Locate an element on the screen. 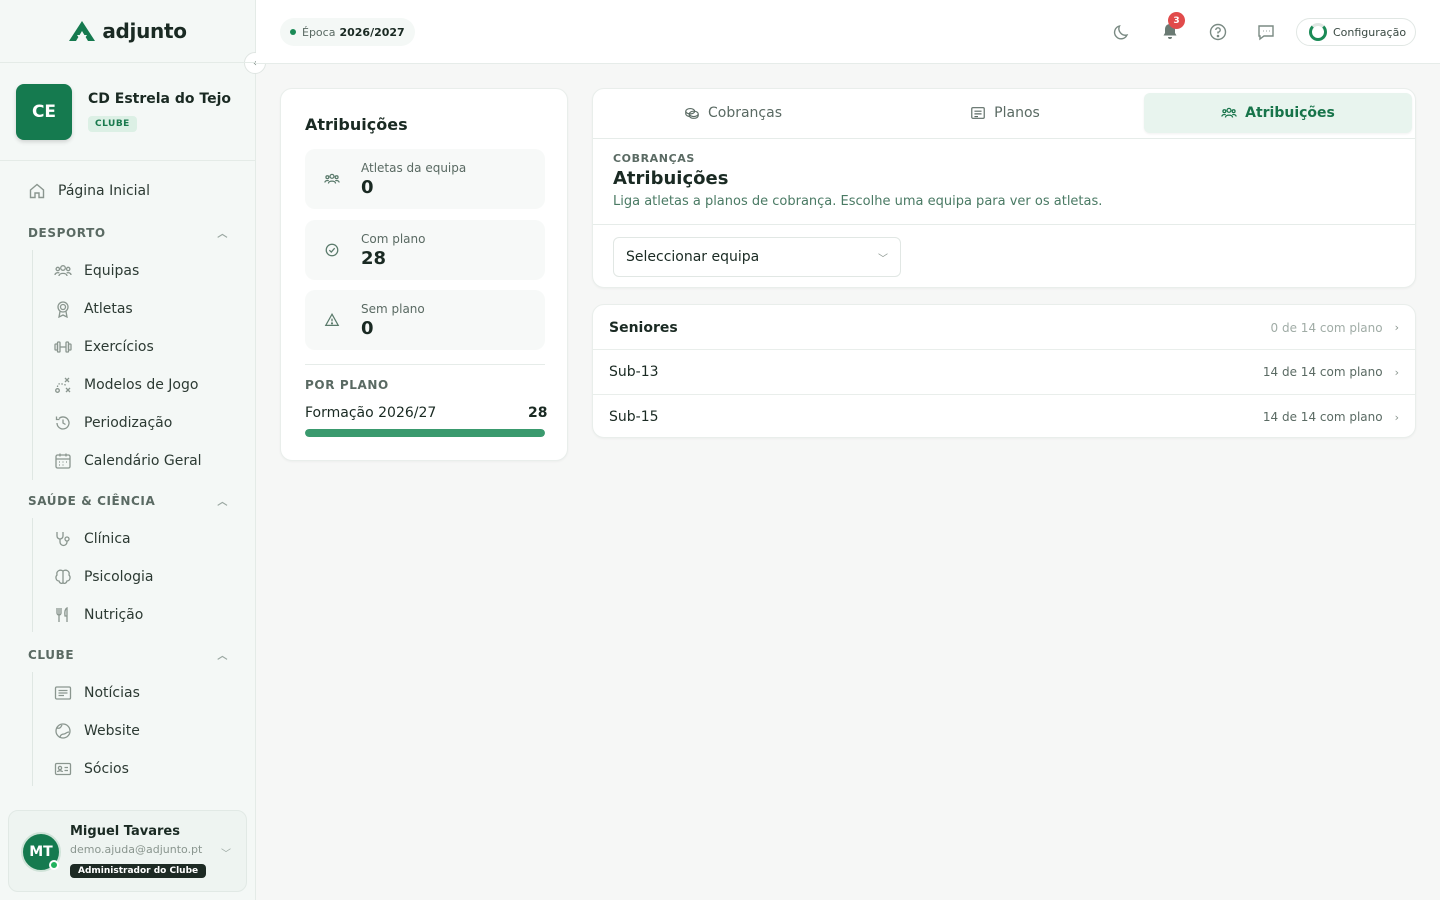 The height and width of the screenshot is (900, 1440). user-email: demo.ajuda@adjunto.pt is located at coordinates (136, 849).